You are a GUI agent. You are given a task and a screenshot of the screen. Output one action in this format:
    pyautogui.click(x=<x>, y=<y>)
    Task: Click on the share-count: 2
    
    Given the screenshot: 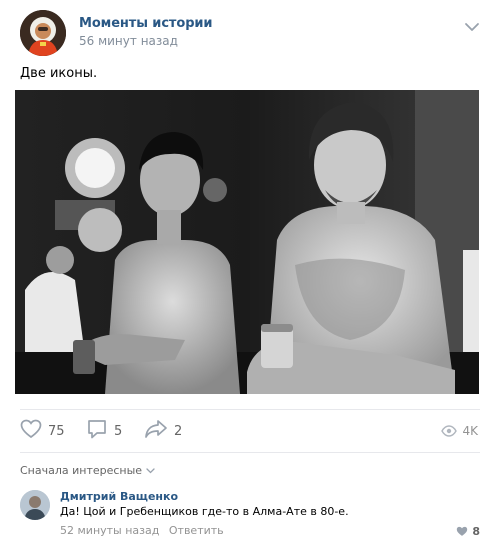 What is the action you would take?
    pyautogui.click(x=178, y=431)
    